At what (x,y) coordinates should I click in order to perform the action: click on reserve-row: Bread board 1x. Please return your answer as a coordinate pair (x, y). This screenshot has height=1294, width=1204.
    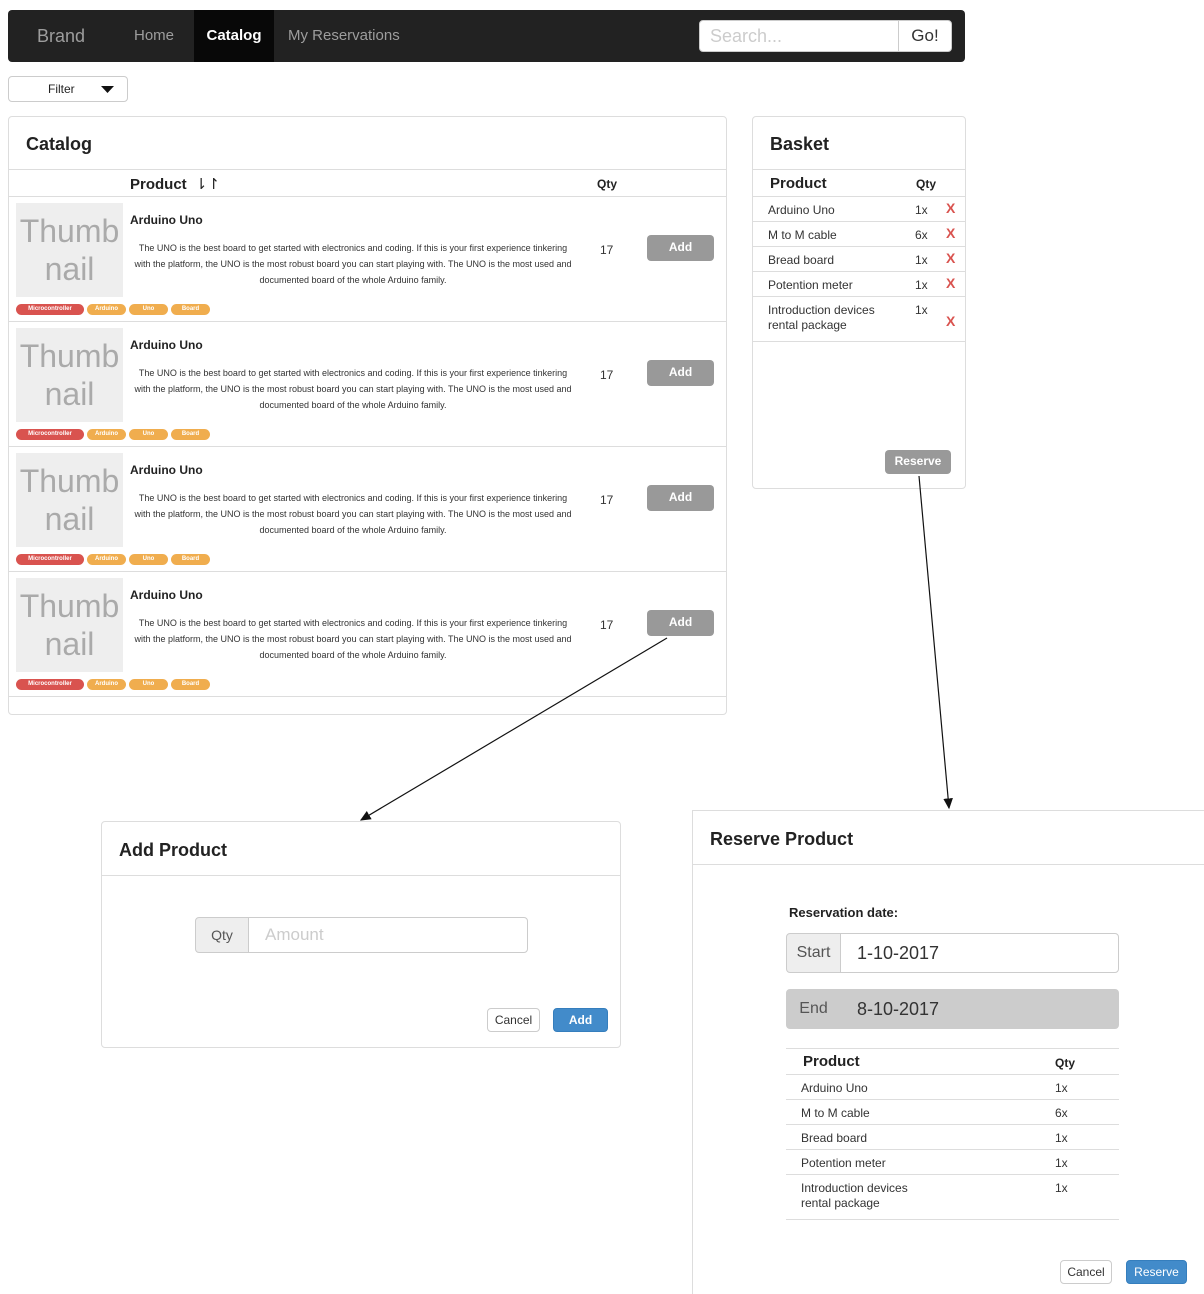
    Looking at the image, I should click on (952, 1137).